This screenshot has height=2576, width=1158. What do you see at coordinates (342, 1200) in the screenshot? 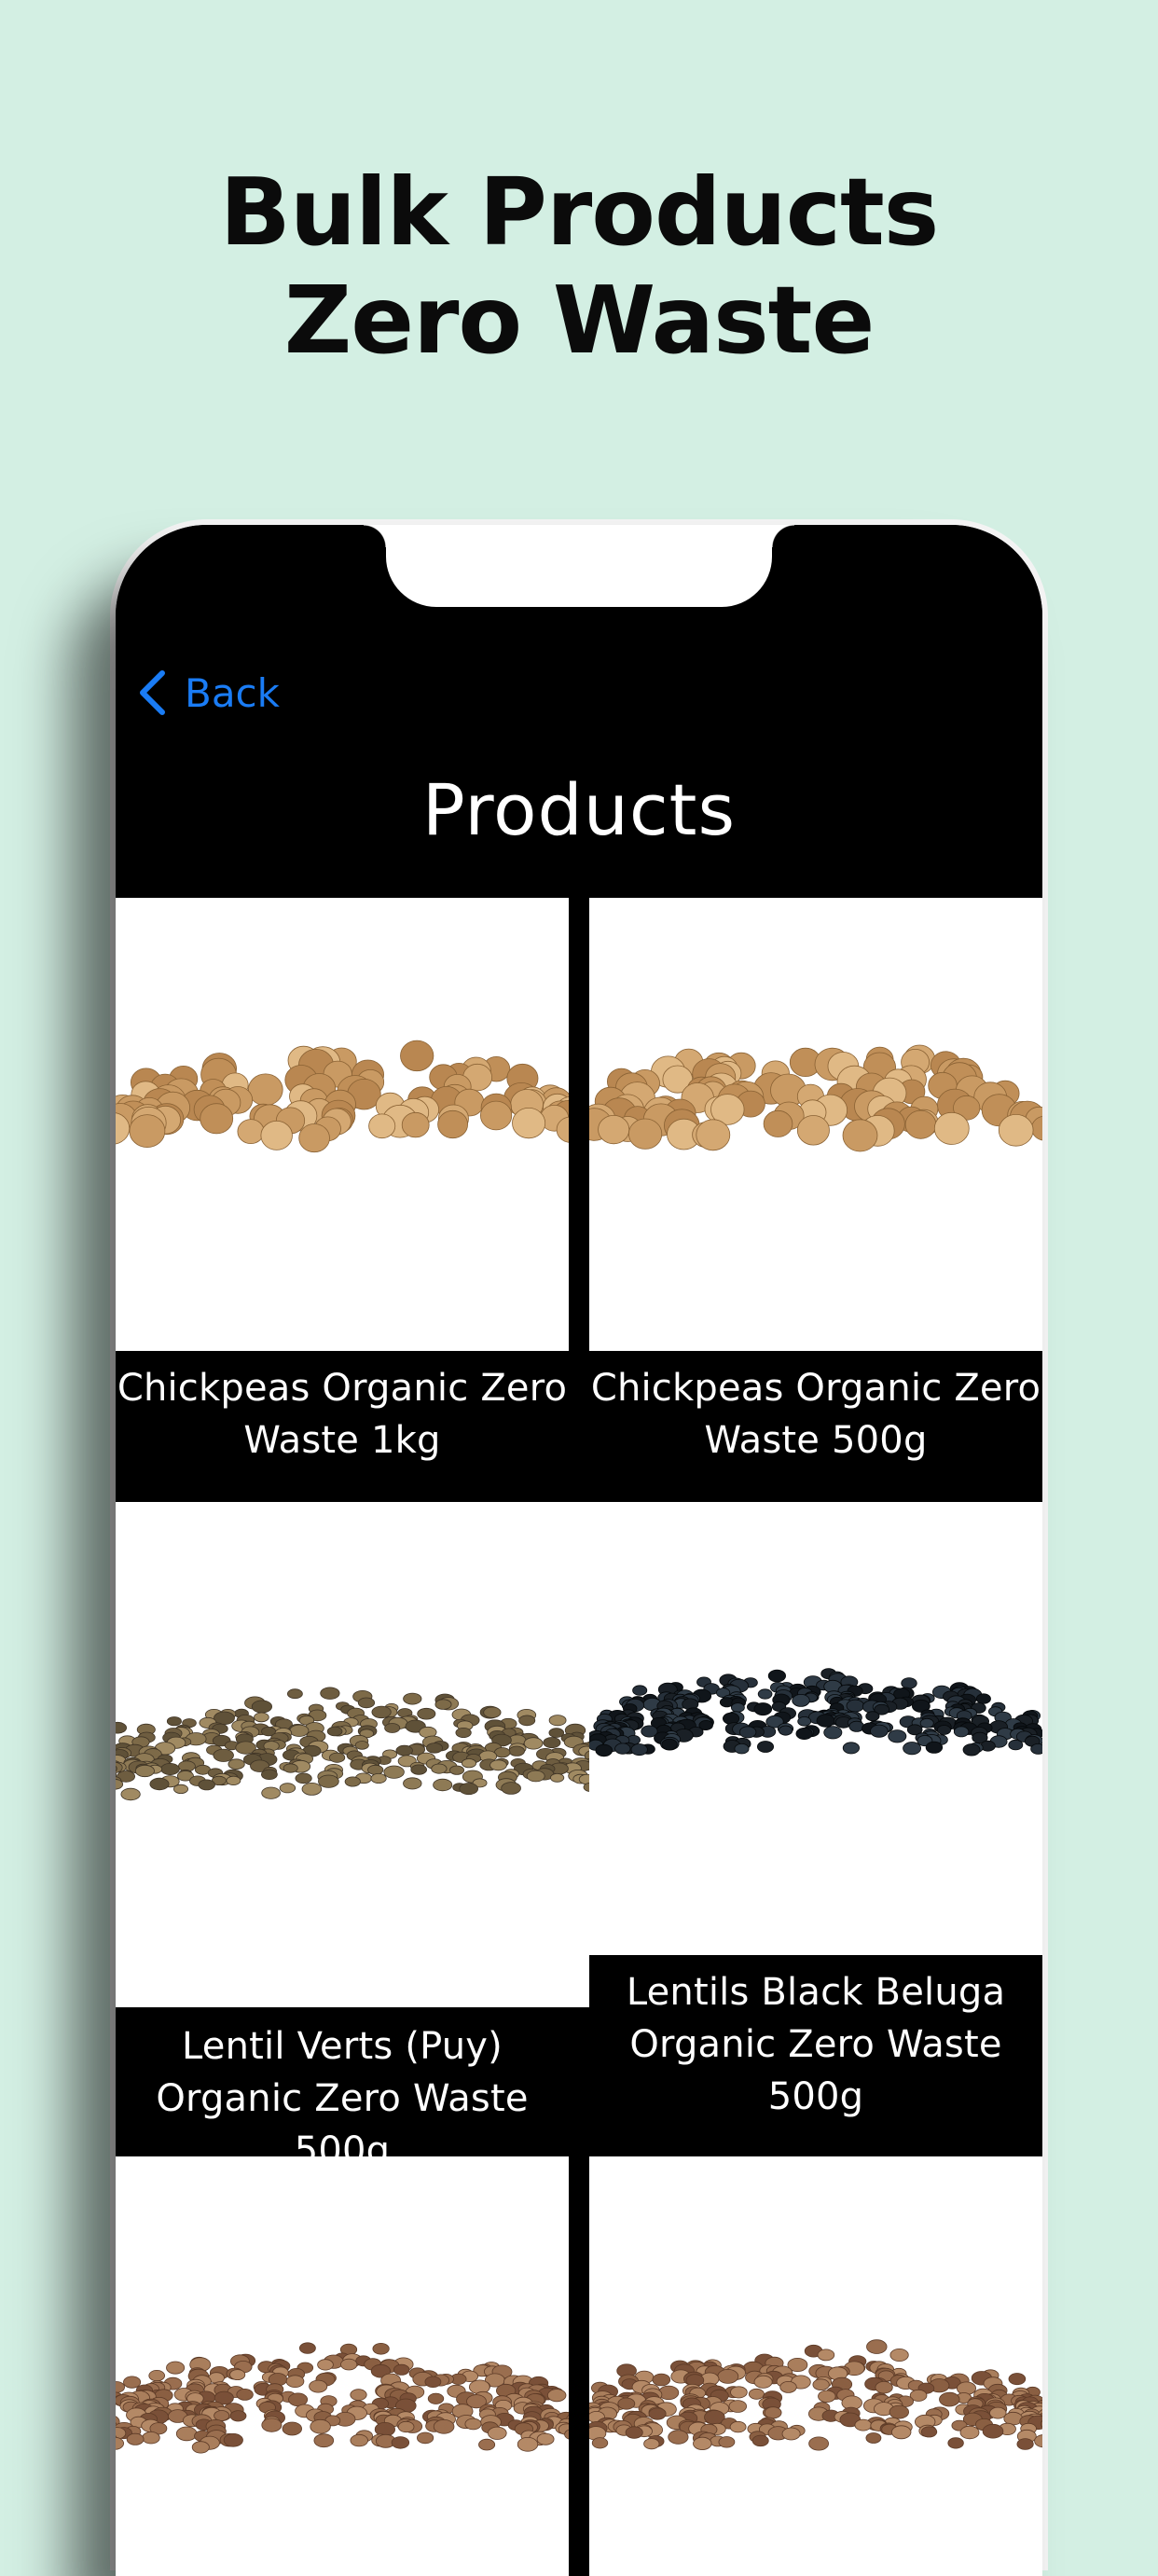
I see `product-card: Chickpeas Organic Zero Waste 1kg` at bounding box center [342, 1200].